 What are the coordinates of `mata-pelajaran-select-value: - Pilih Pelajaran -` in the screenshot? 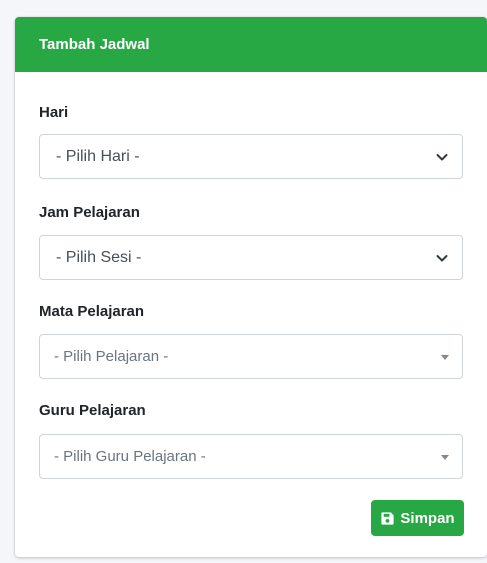 It's located at (111, 356).